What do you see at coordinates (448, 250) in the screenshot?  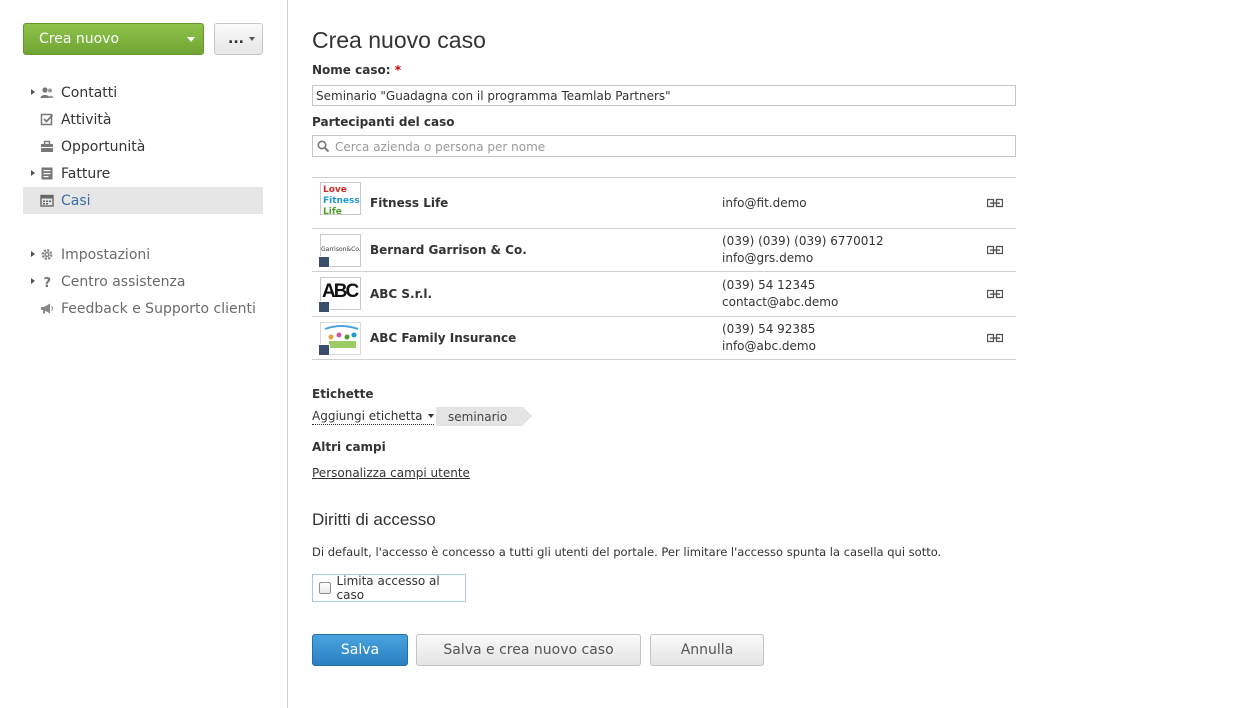 I see `participant-name: Bernard Garrison & Co.` at bounding box center [448, 250].